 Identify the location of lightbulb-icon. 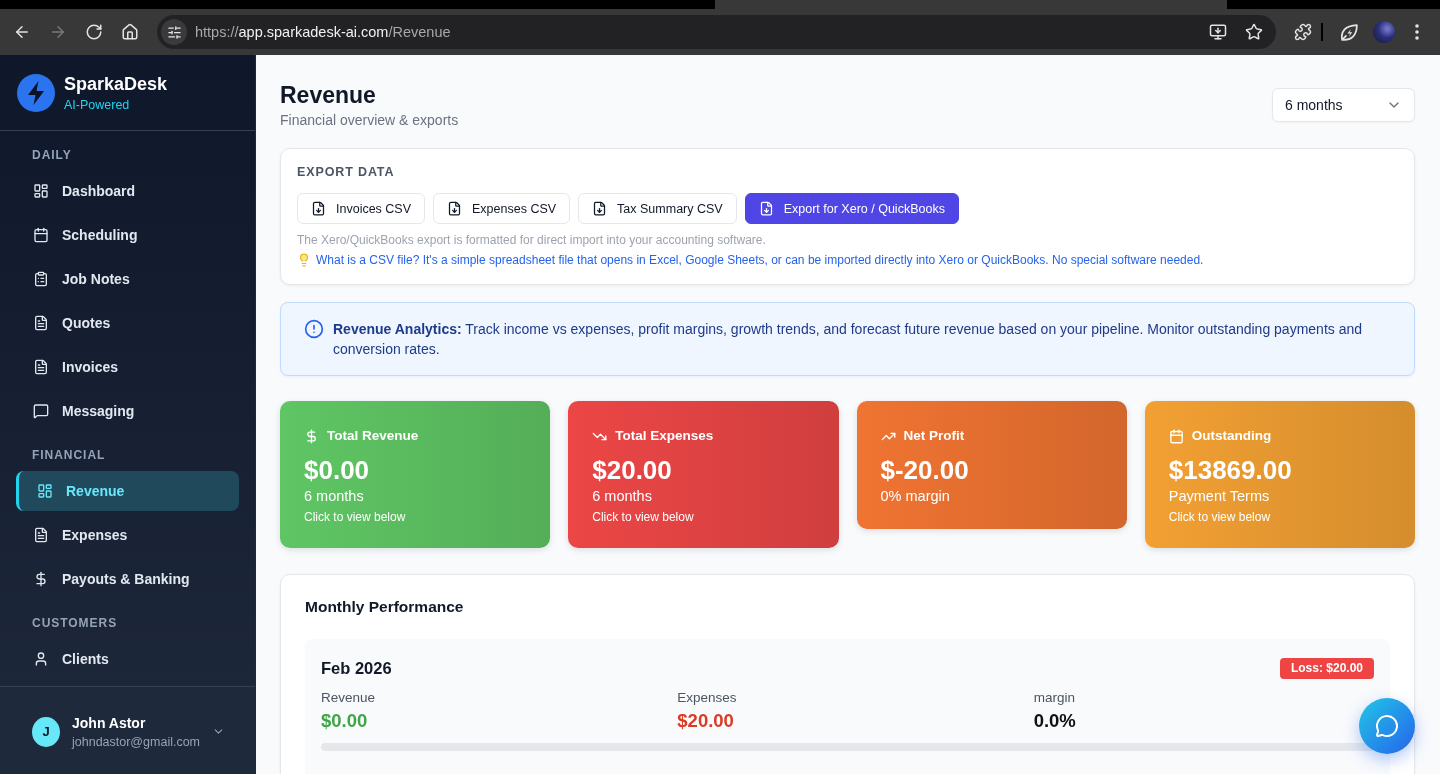
(304, 260).